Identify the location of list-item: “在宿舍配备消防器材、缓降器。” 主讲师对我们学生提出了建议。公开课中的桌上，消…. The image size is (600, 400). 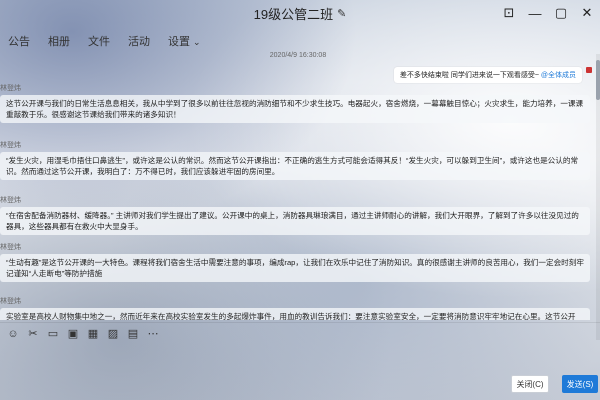
(295, 221).